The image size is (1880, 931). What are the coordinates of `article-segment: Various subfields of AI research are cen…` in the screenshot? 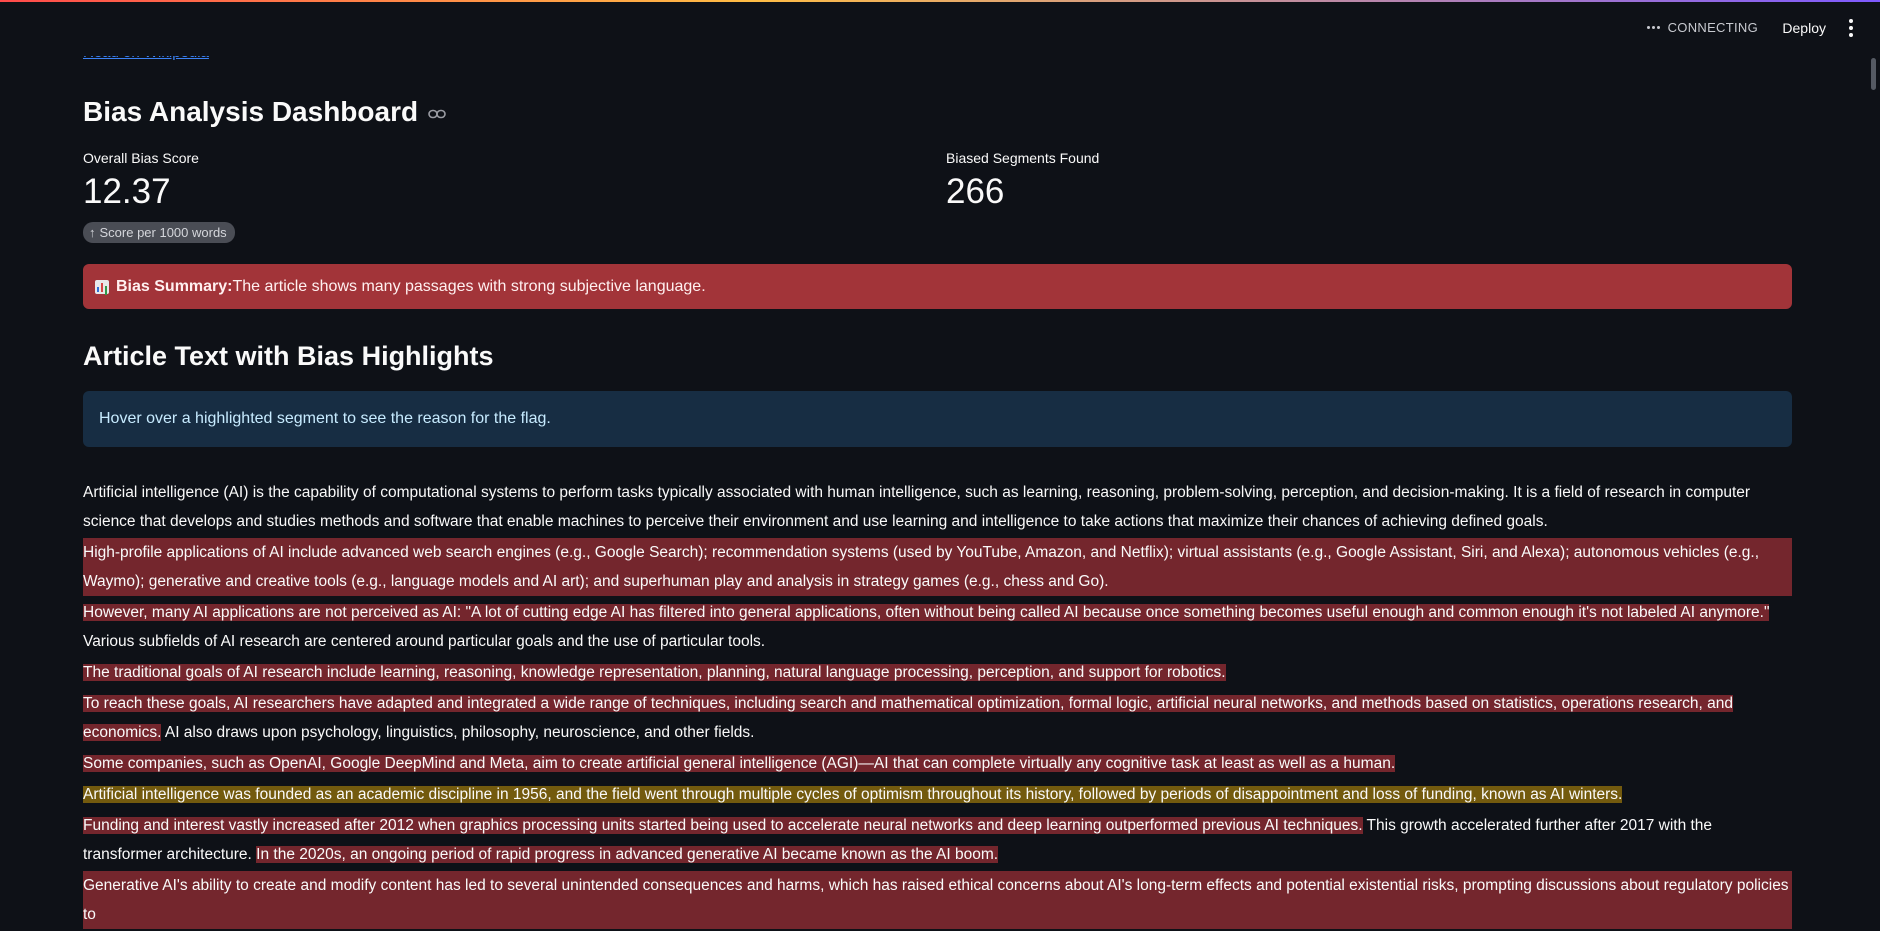 It's located at (424, 641).